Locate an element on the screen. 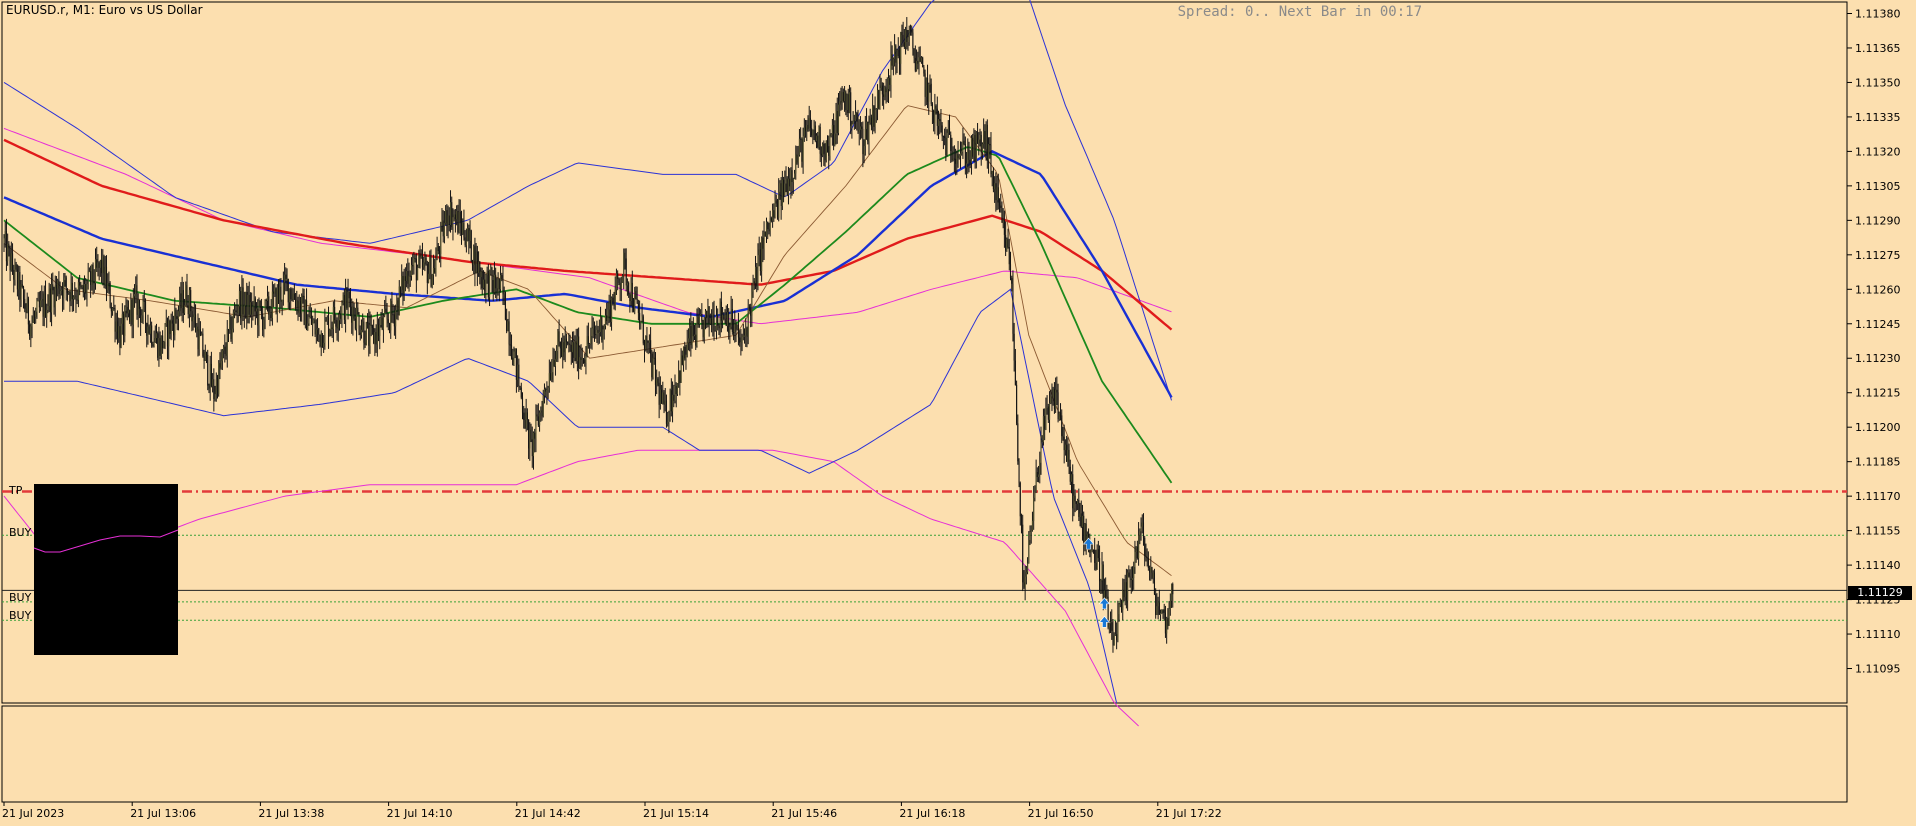  price-tick-label: 1.11140 is located at coordinates (1878, 565).